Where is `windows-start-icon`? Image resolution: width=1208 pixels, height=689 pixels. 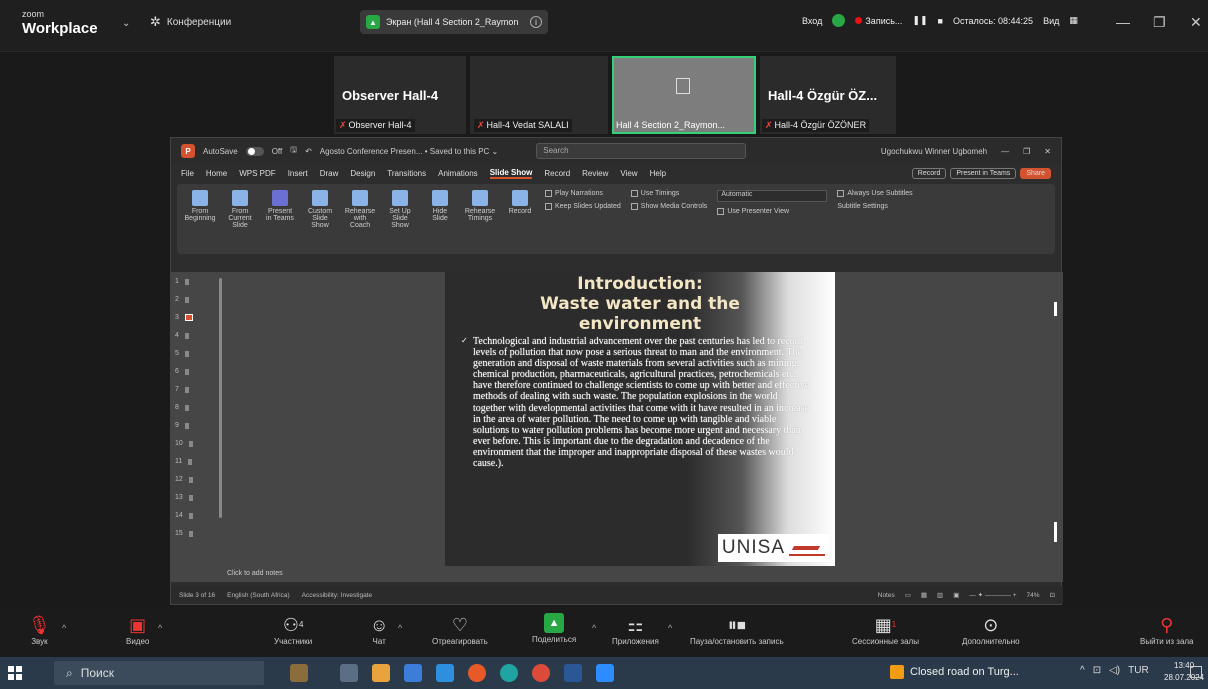 windows-start-icon is located at coordinates (15, 673).